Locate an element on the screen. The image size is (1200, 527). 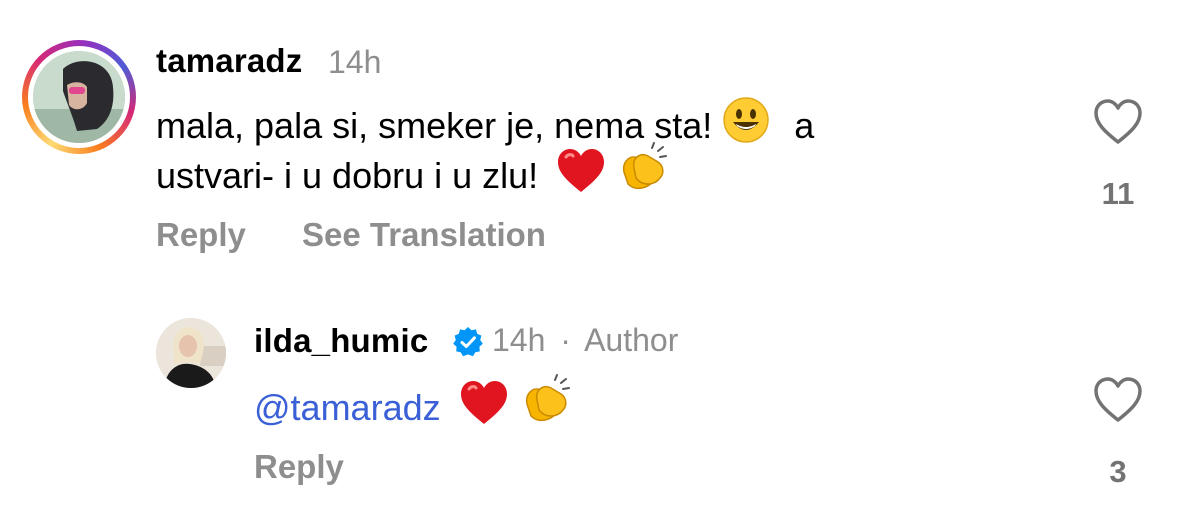
reply-reply-button: Reply is located at coordinates (299, 467).